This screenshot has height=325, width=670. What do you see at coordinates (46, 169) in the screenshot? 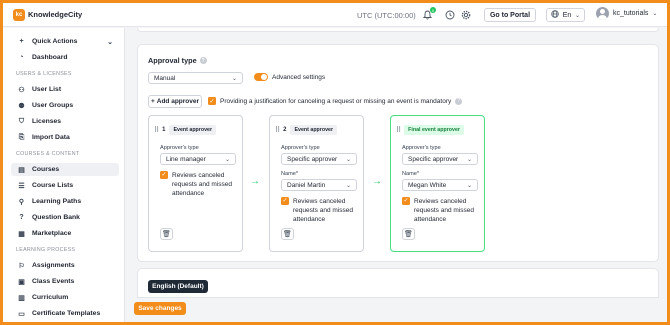
I see `sidebar-item-label: Courses` at bounding box center [46, 169].